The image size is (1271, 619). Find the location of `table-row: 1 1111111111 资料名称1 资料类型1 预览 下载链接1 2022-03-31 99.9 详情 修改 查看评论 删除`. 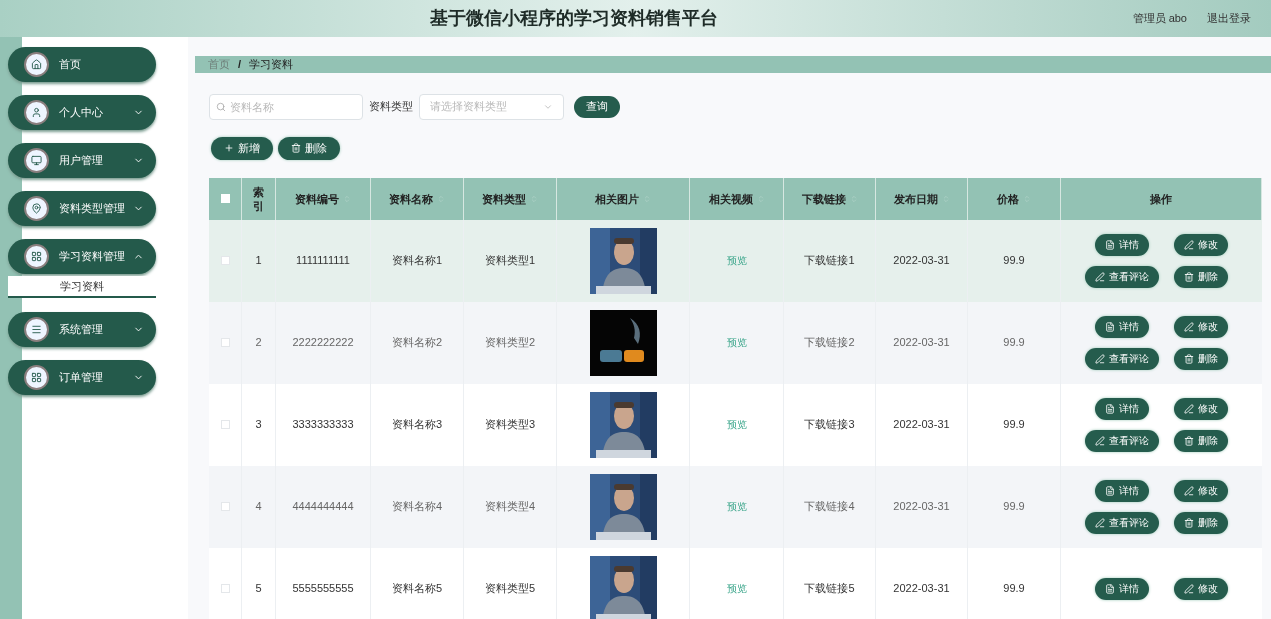

table-row: 1 1111111111 资料名称1 资料类型1 预览 下载链接1 2022-03-31 99.9 详情 修改 查看评论 删除 is located at coordinates (735, 260).